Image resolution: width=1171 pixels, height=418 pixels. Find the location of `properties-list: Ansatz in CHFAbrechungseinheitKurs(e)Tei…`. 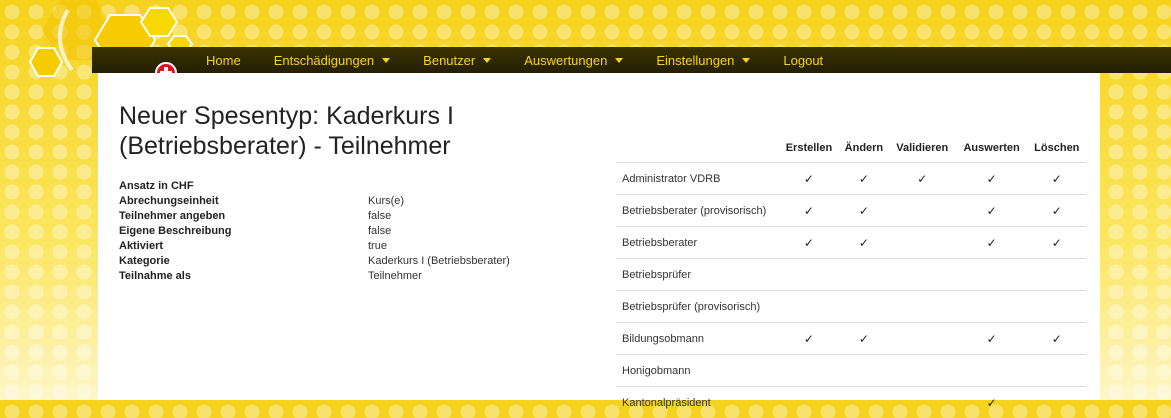

properties-list: Ansatz in CHFAbrechungseinheitKurs(e)Tei… is located at coordinates (314, 231).